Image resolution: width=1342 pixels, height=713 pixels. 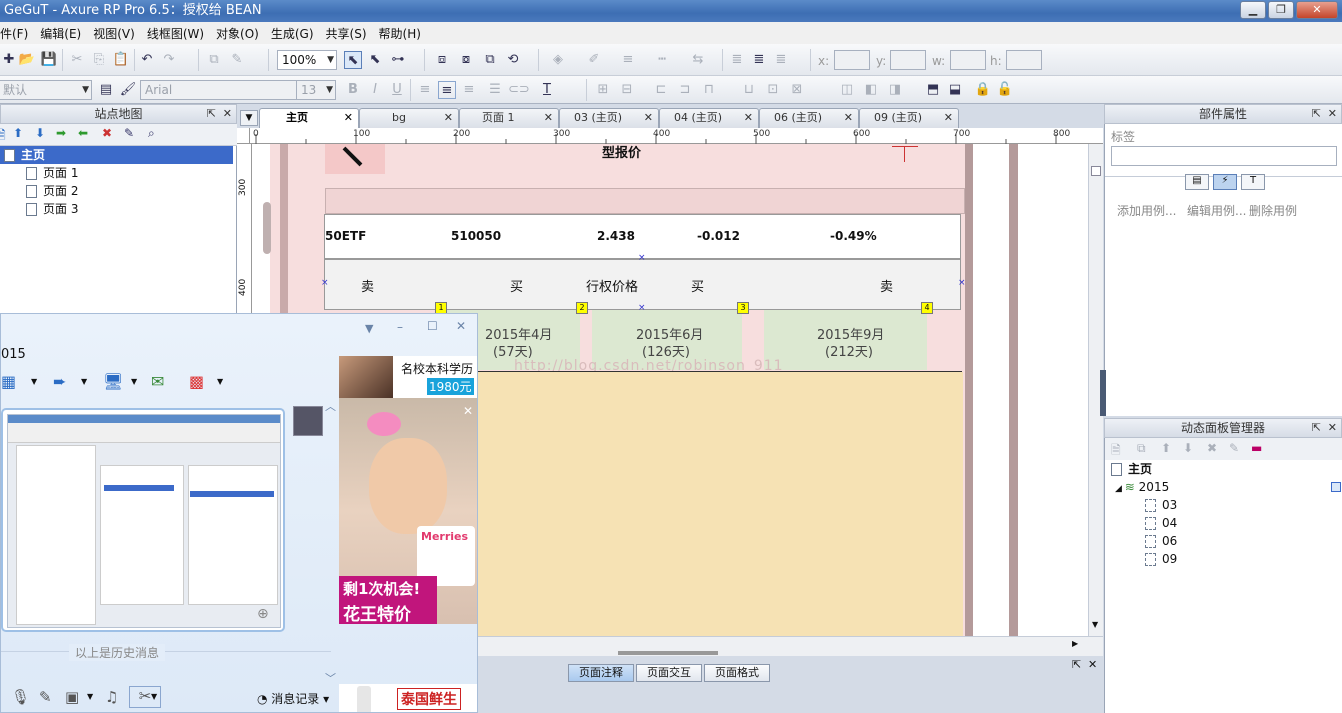 What do you see at coordinates (1317, 10) in the screenshot?
I see `close-window-button: ✕` at bounding box center [1317, 10].